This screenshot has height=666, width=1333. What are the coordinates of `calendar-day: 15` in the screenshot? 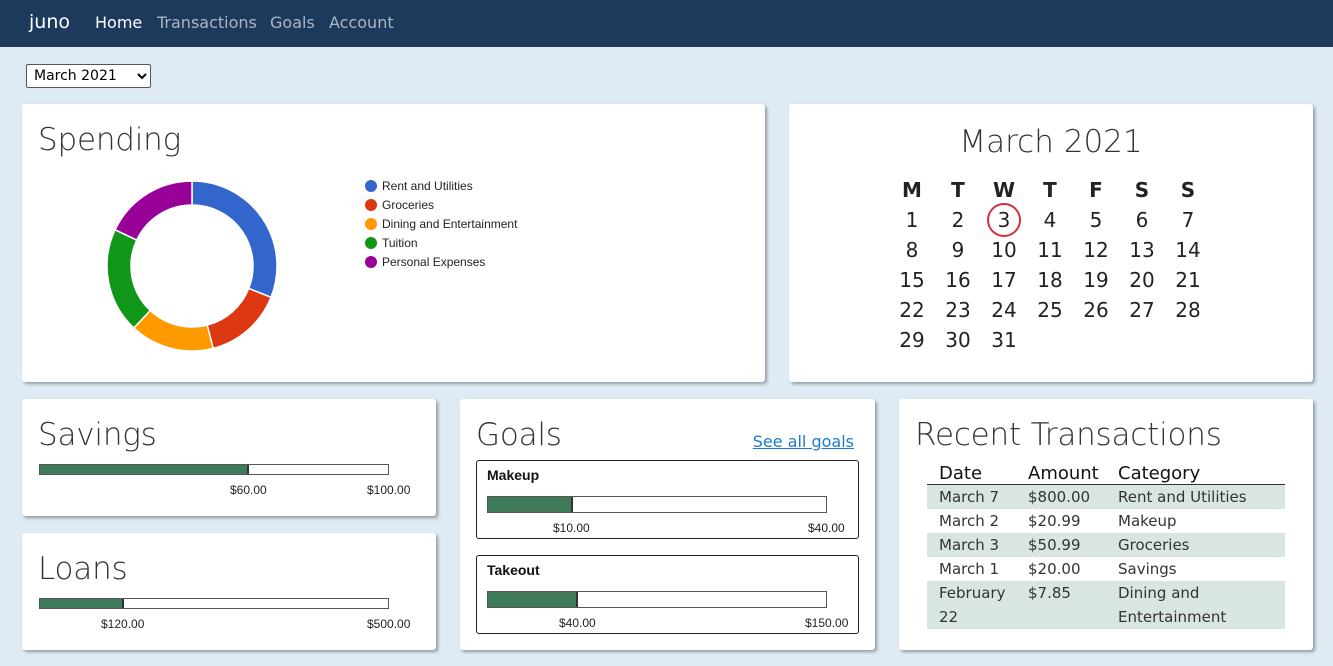 It's located at (912, 280).